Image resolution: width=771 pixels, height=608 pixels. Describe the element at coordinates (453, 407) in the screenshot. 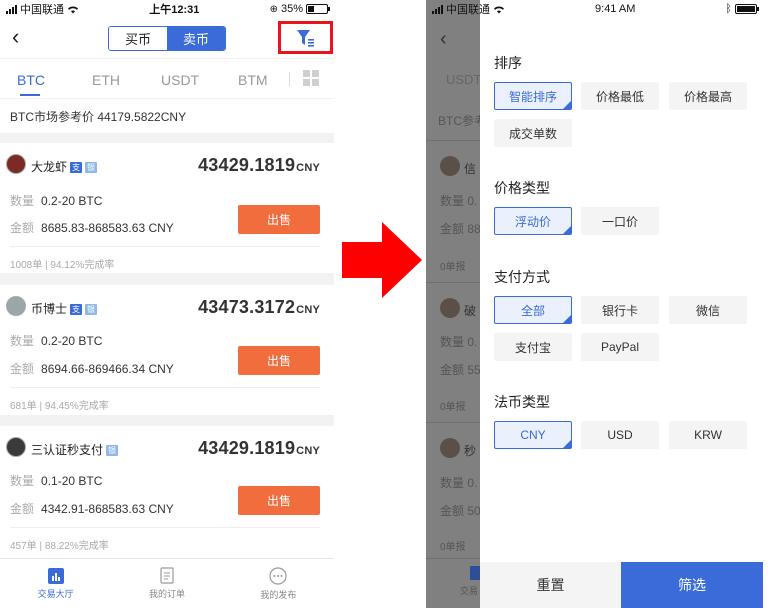

I see `stats-fragment: 0单报` at that location.